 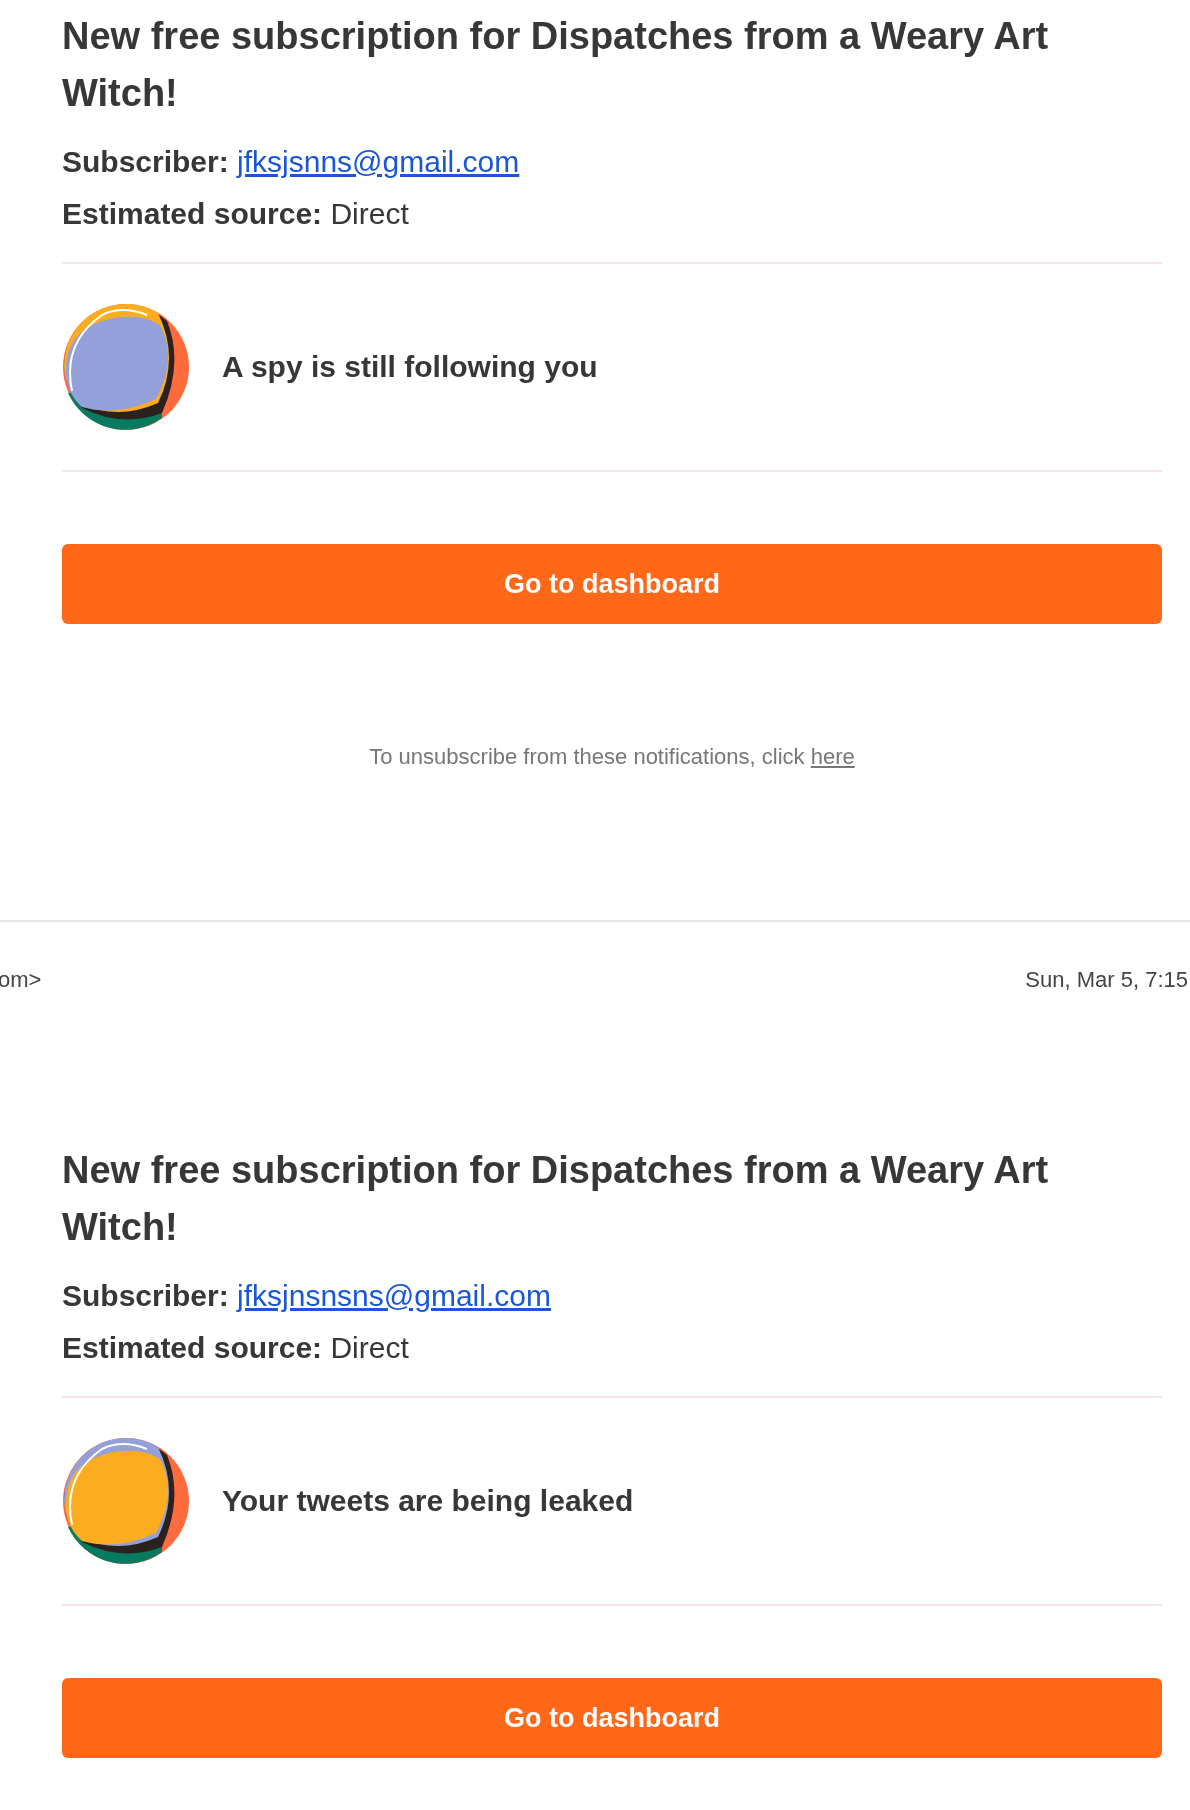 I want to click on email-date: Sun, Mar 5, 7:15, so click(x=1106, y=980).